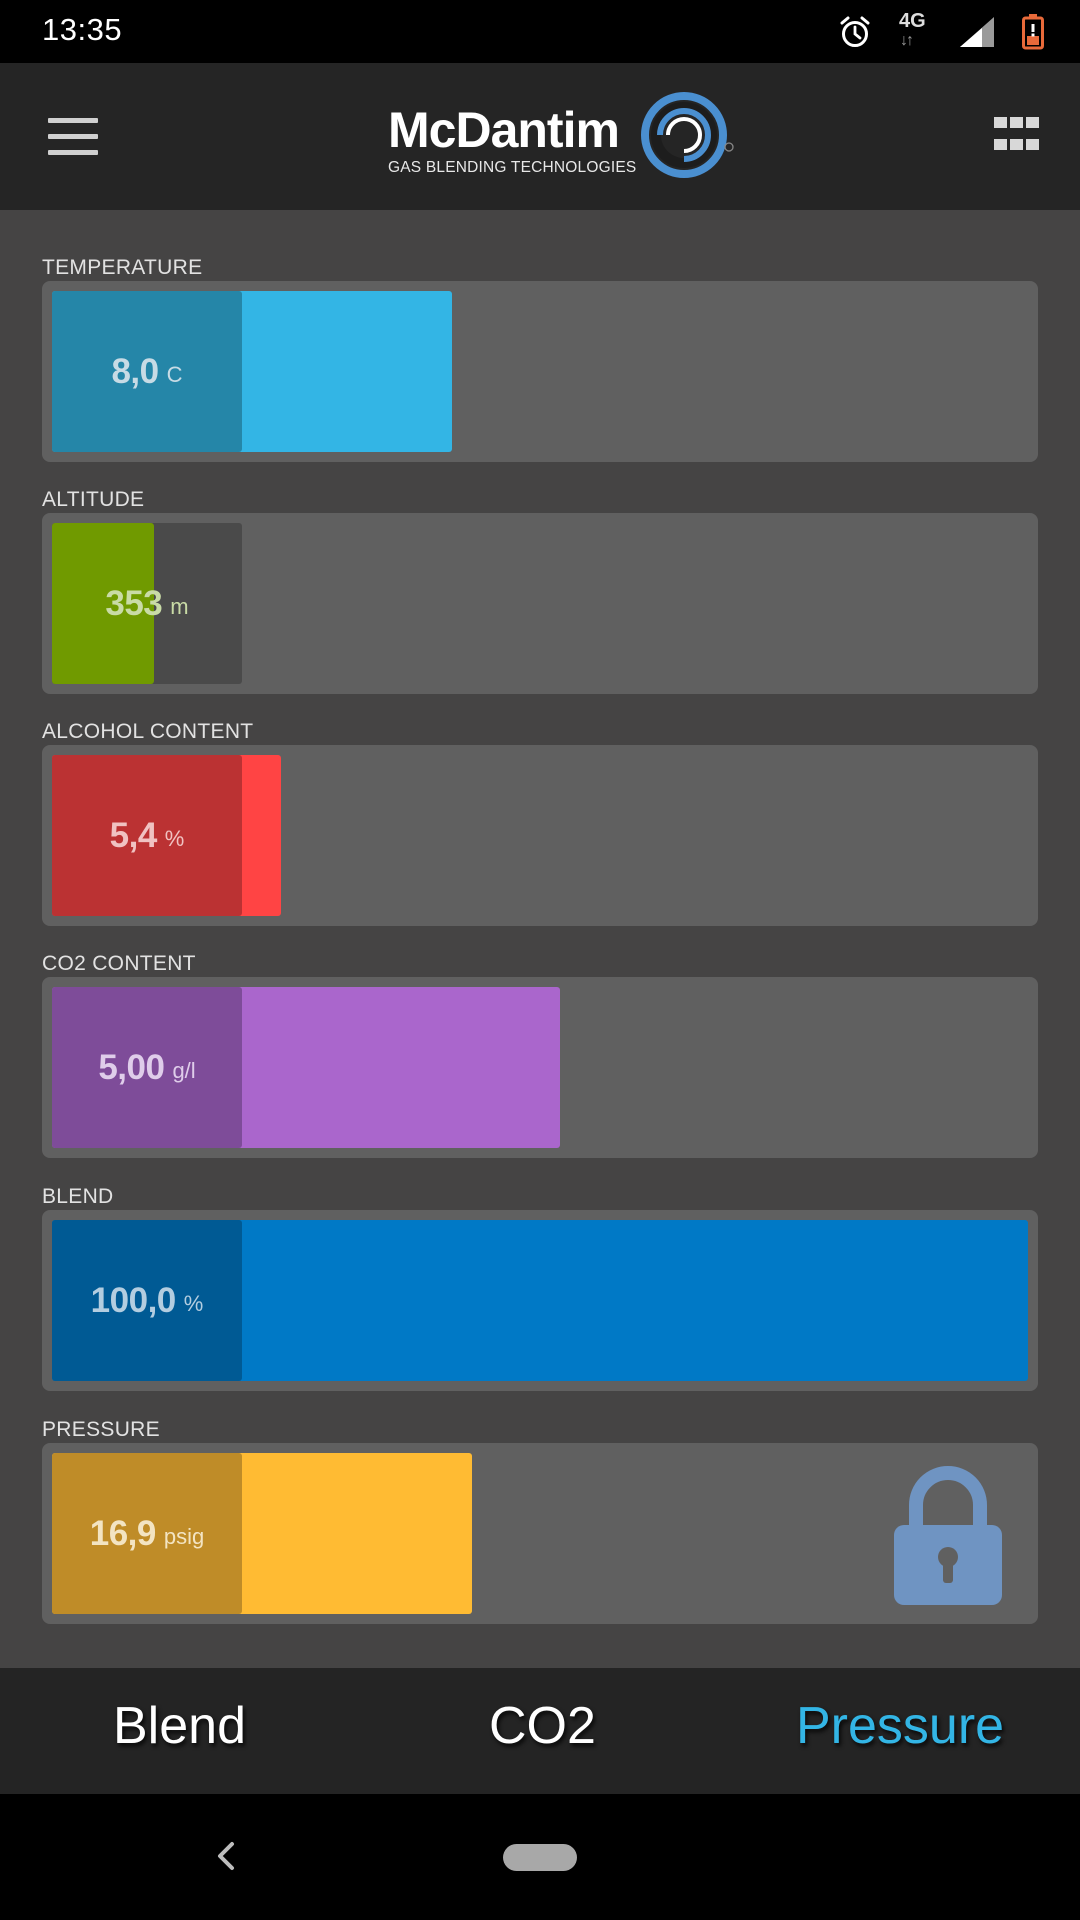 The height and width of the screenshot is (1920, 1080). Describe the element at coordinates (1033, 32) in the screenshot. I see `battery-low-icon` at that location.